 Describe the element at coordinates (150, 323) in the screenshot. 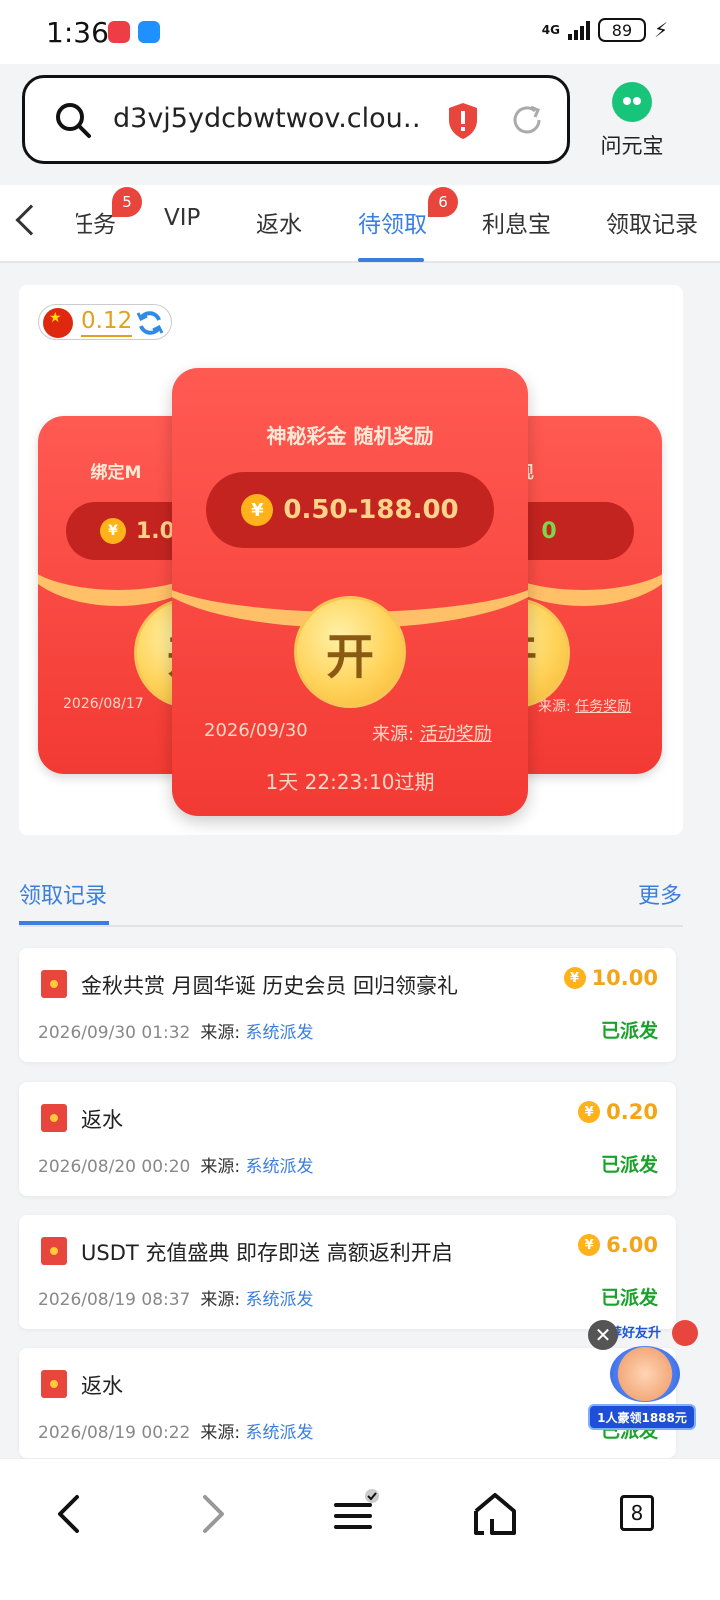

I see `refresh-balance-icon` at that location.